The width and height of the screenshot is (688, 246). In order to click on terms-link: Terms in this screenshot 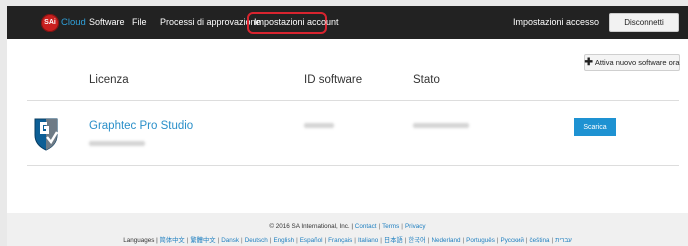, I will do `click(390, 226)`.